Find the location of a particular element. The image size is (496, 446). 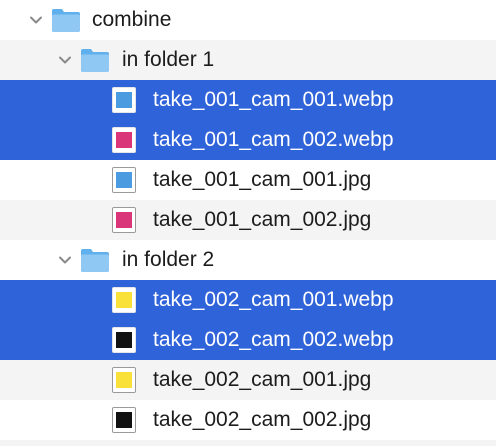

file-row: take_001_cam_002.jpg is located at coordinates (248, 220).